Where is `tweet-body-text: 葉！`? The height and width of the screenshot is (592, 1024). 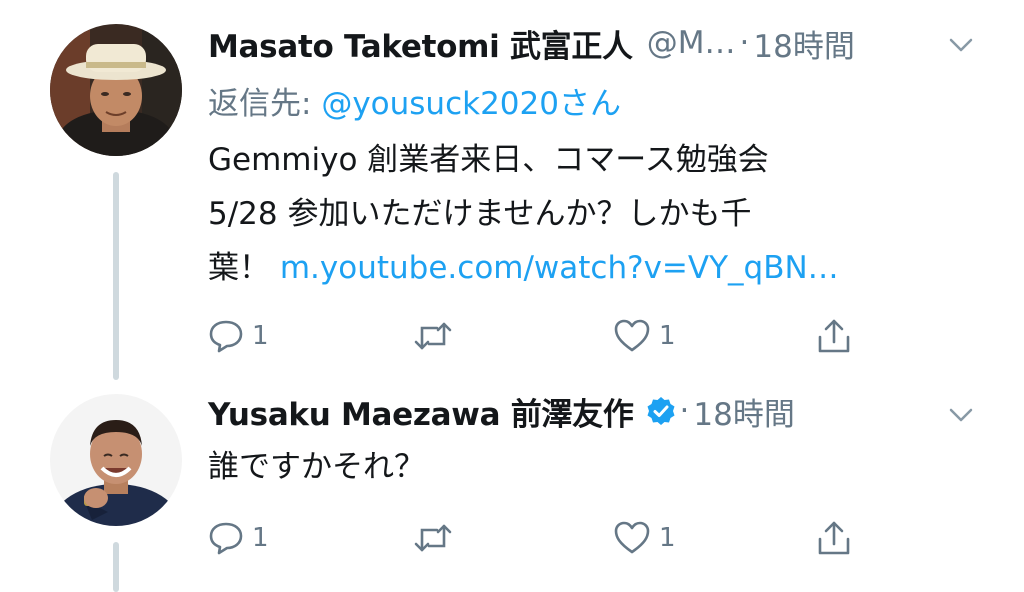
tweet-body-text: 葉！ is located at coordinates (239, 268).